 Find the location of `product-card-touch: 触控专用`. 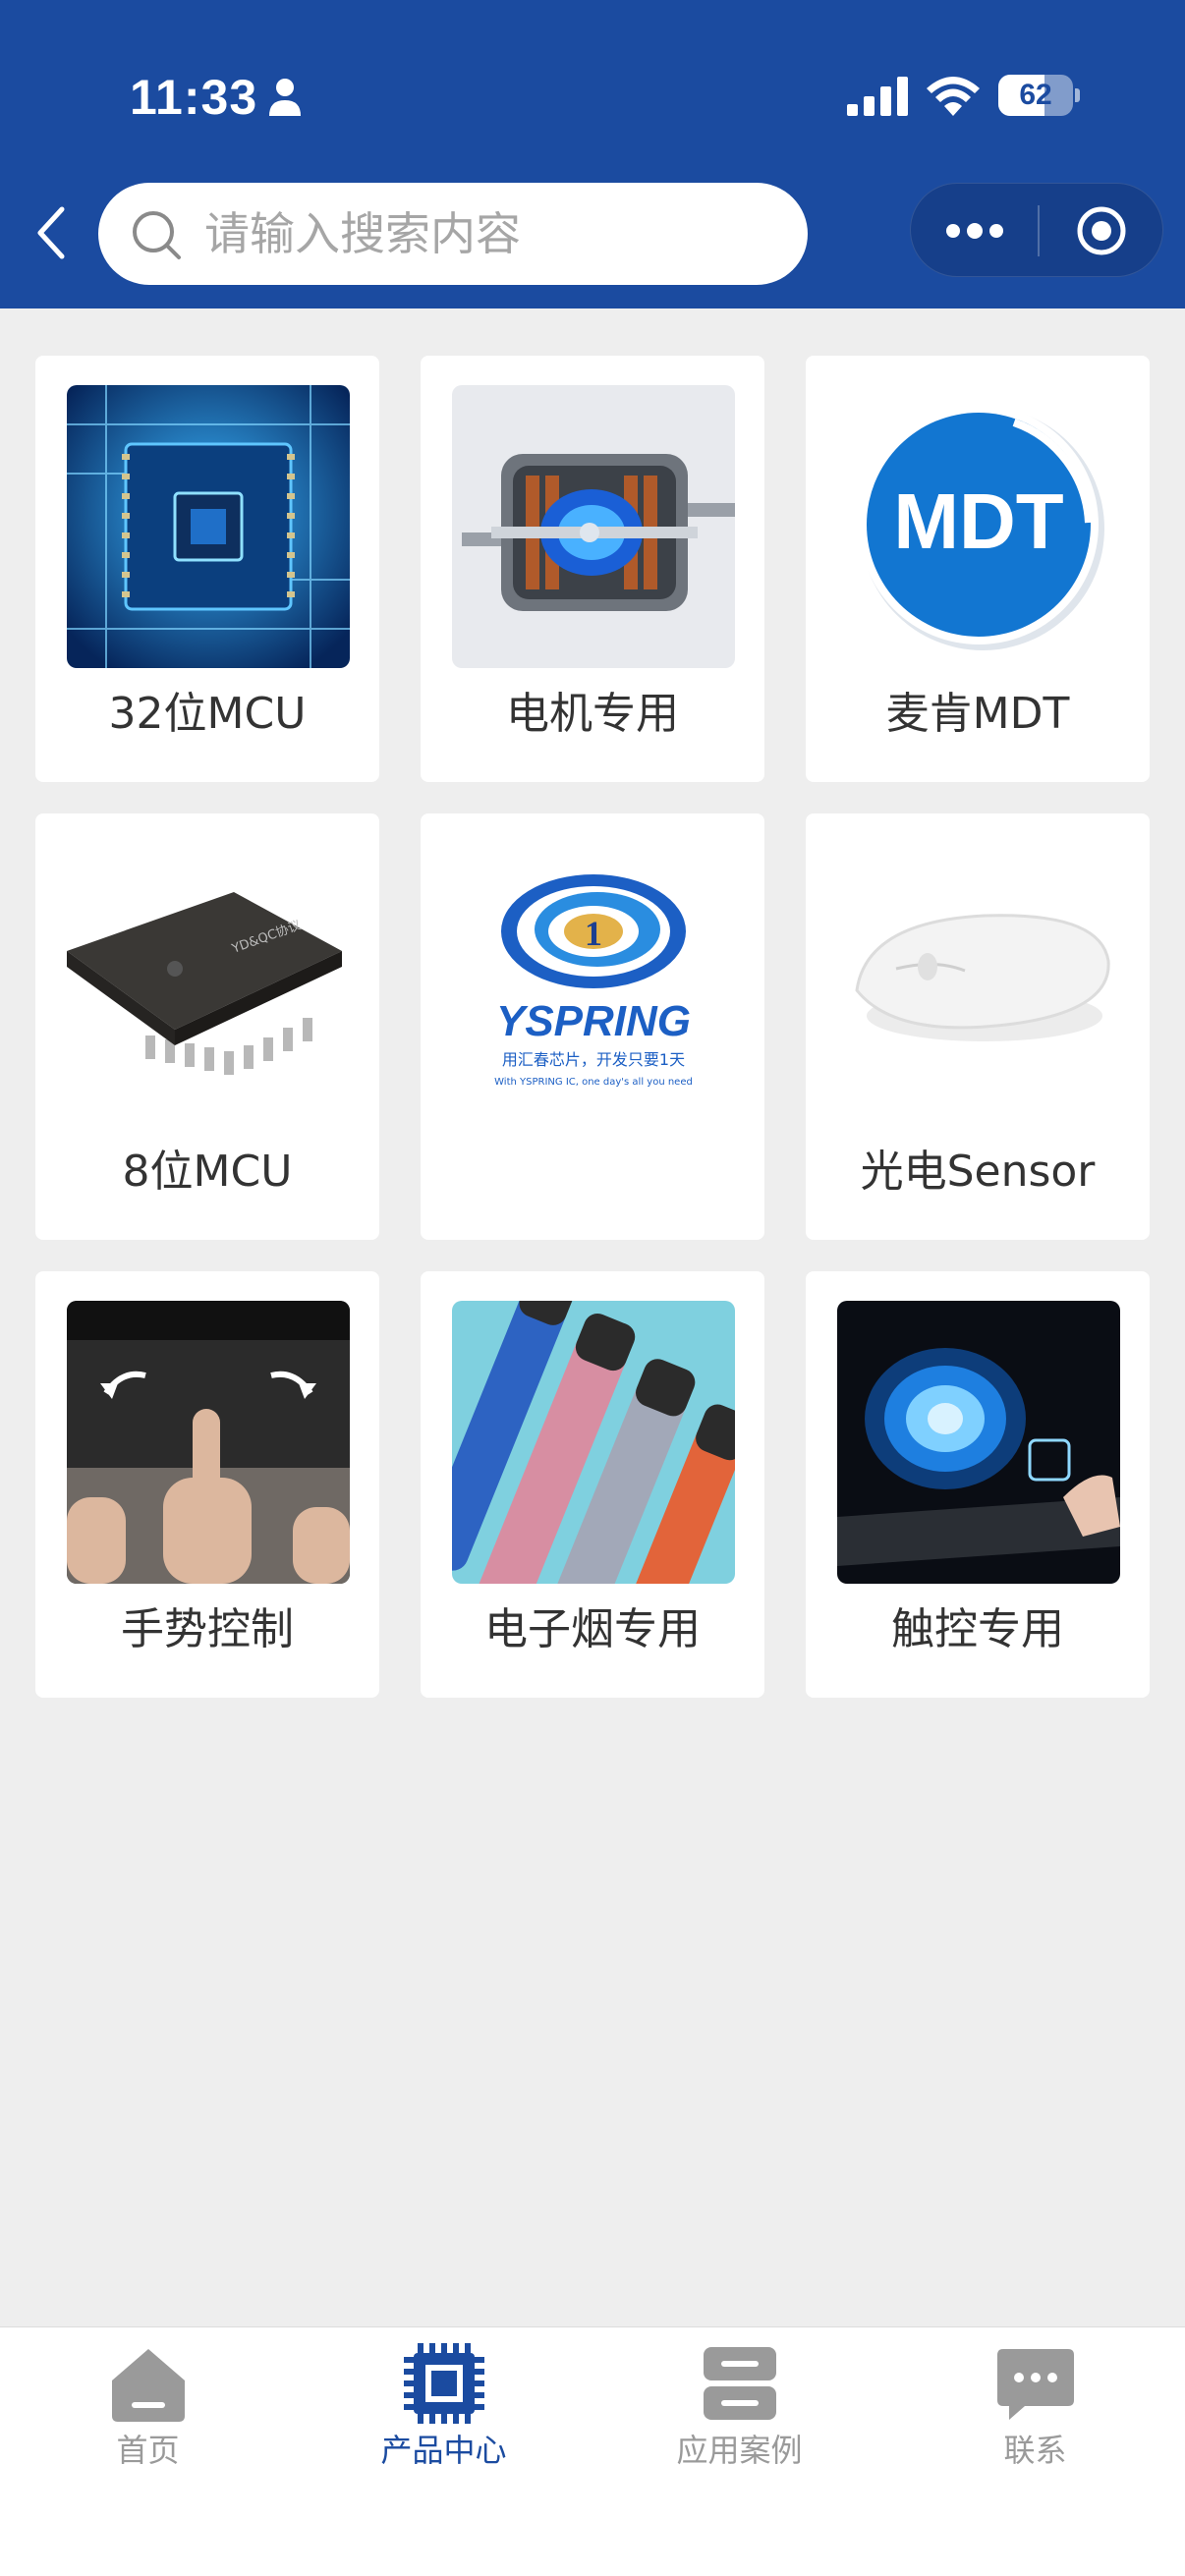

product-card-touch: 触控专用 is located at coordinates (978, 1484).